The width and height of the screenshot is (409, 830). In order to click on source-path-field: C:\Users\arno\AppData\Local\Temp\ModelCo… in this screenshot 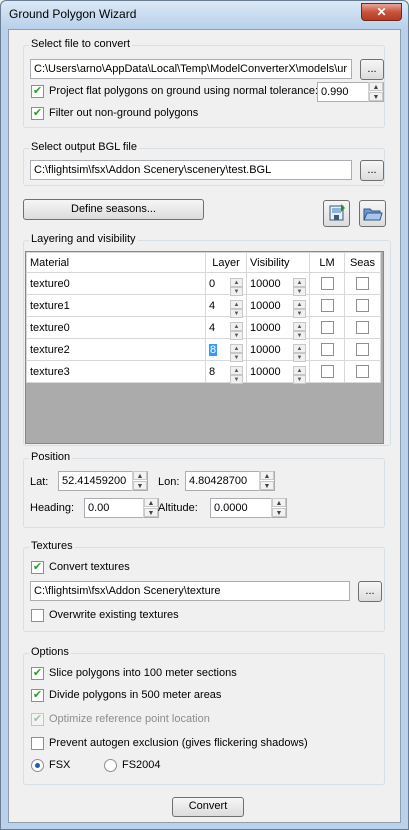, I will do `click(191, 69)`.